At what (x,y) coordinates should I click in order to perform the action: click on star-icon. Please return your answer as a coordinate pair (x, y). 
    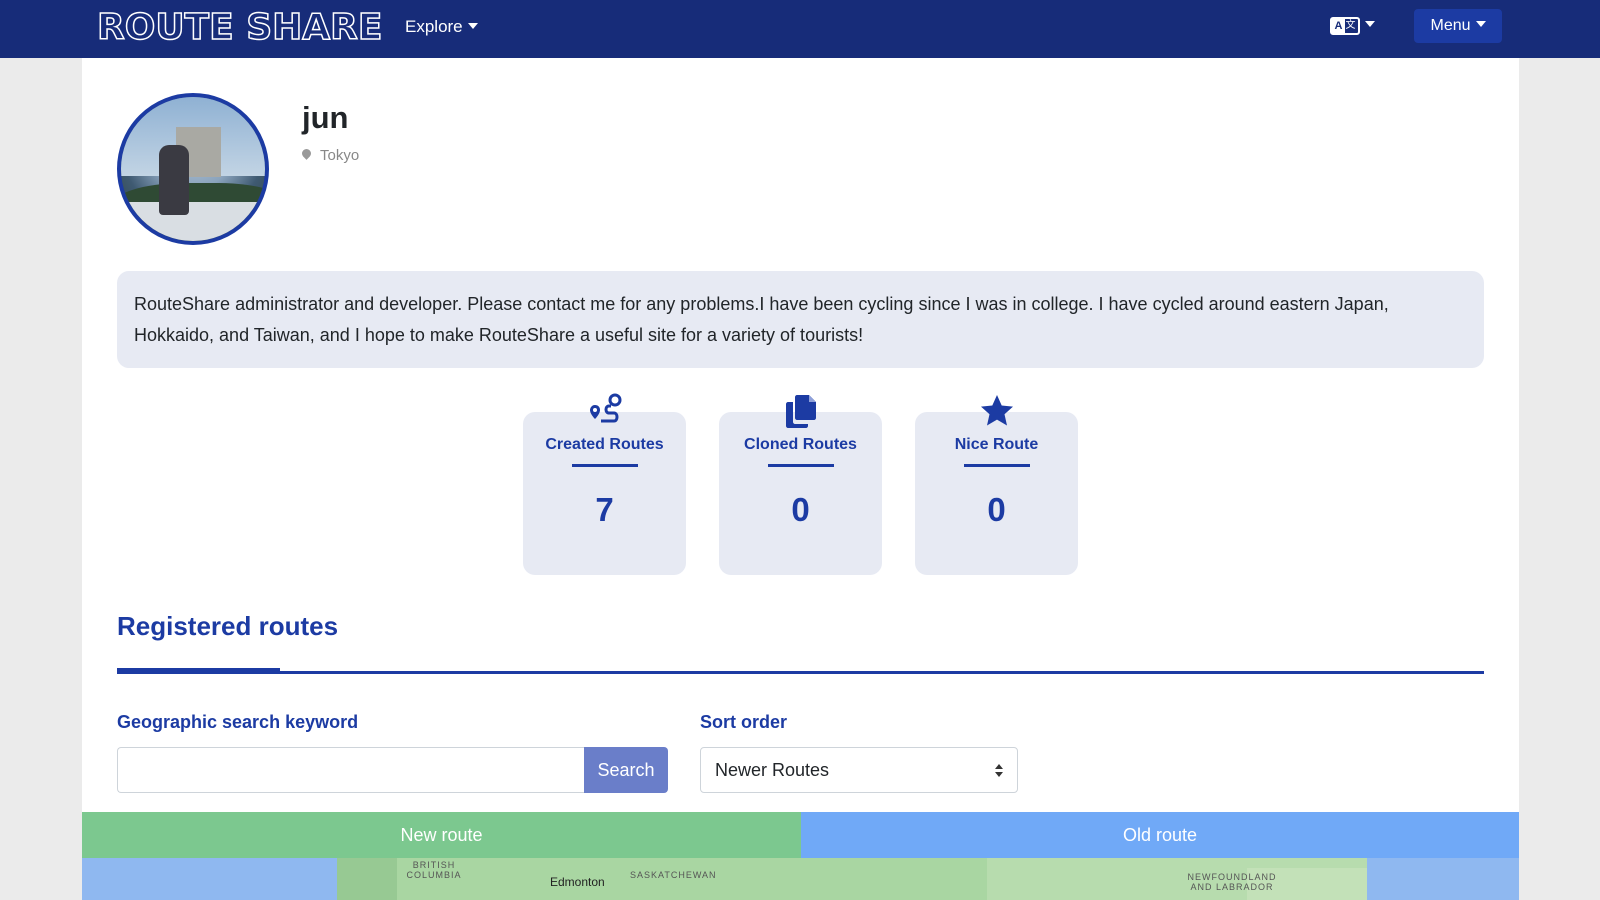
    Looking at the image, I should click on (996, 410).